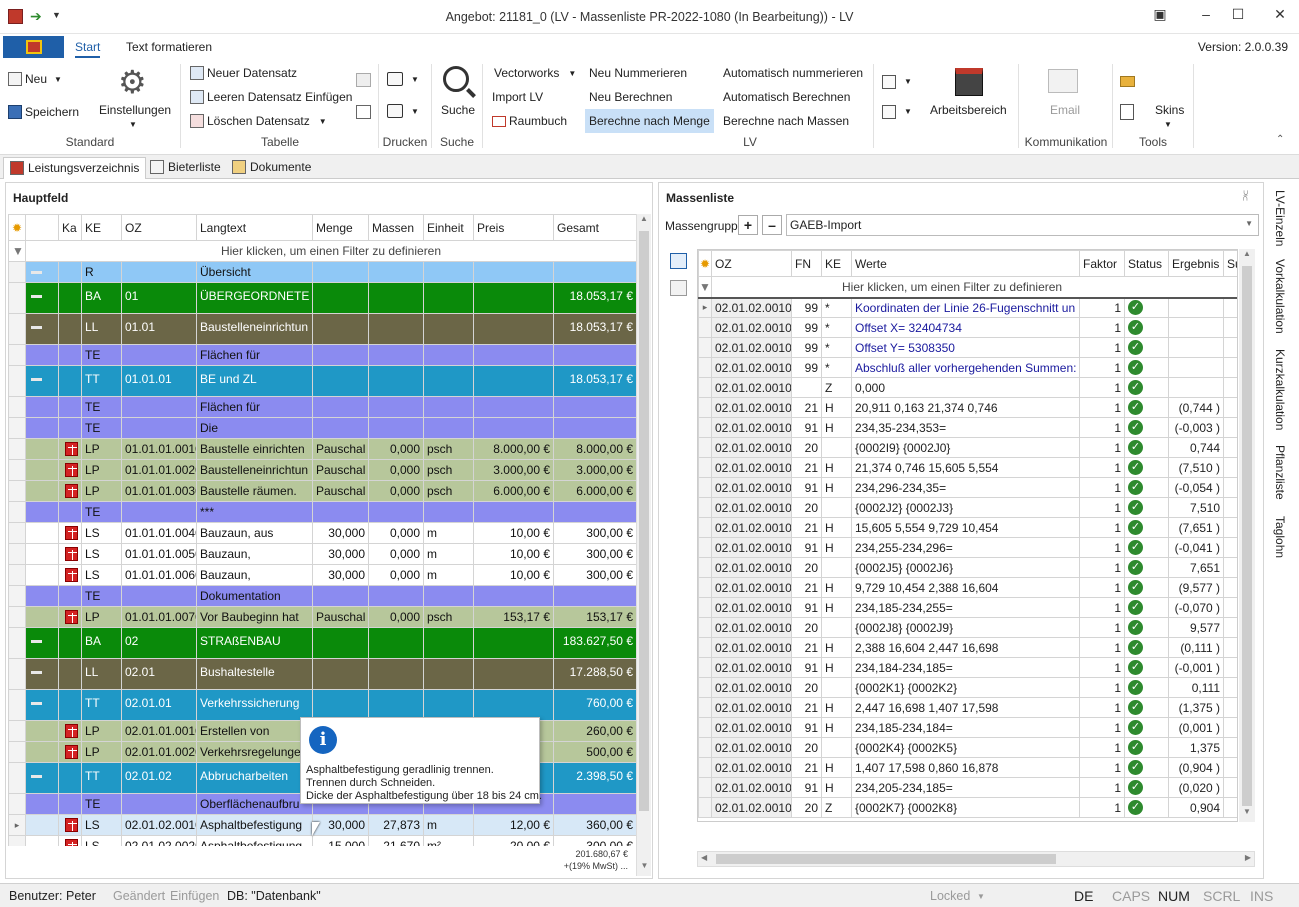 This screenshot has height=907, width=1299. What do you see at coordinates (322, 512) in the screenshot?
I see `table-row: TE ***` at bounding box center [322, 512].